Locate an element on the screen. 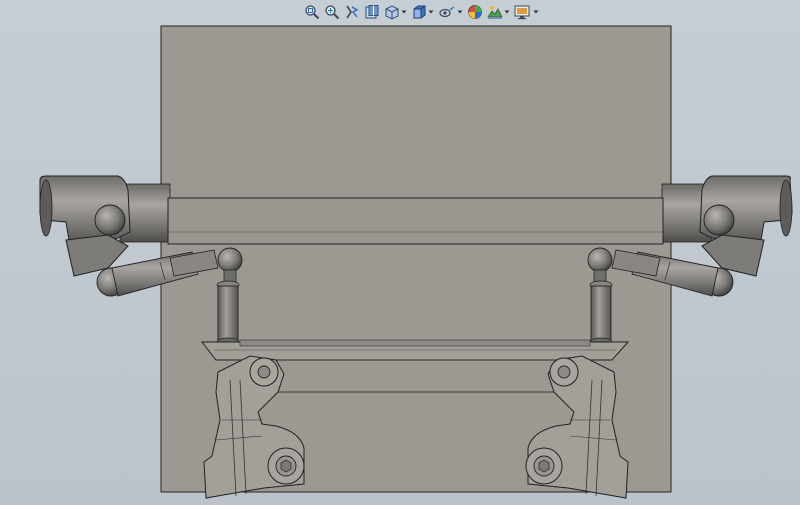  zoom-to-fit-button is located at coordinates (312, 12).